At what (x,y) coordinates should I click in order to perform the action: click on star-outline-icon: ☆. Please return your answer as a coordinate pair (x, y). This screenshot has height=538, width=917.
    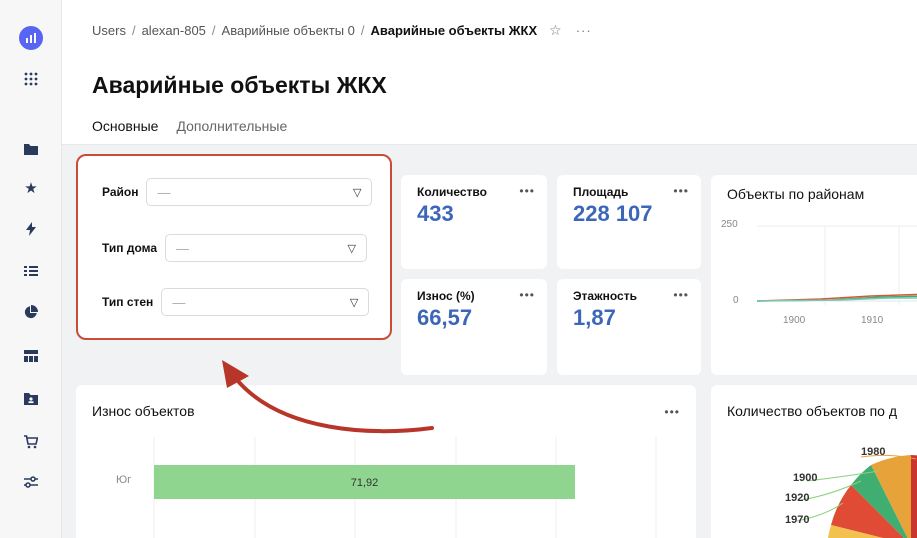
    Looking at the image, I should click on (555, 30).